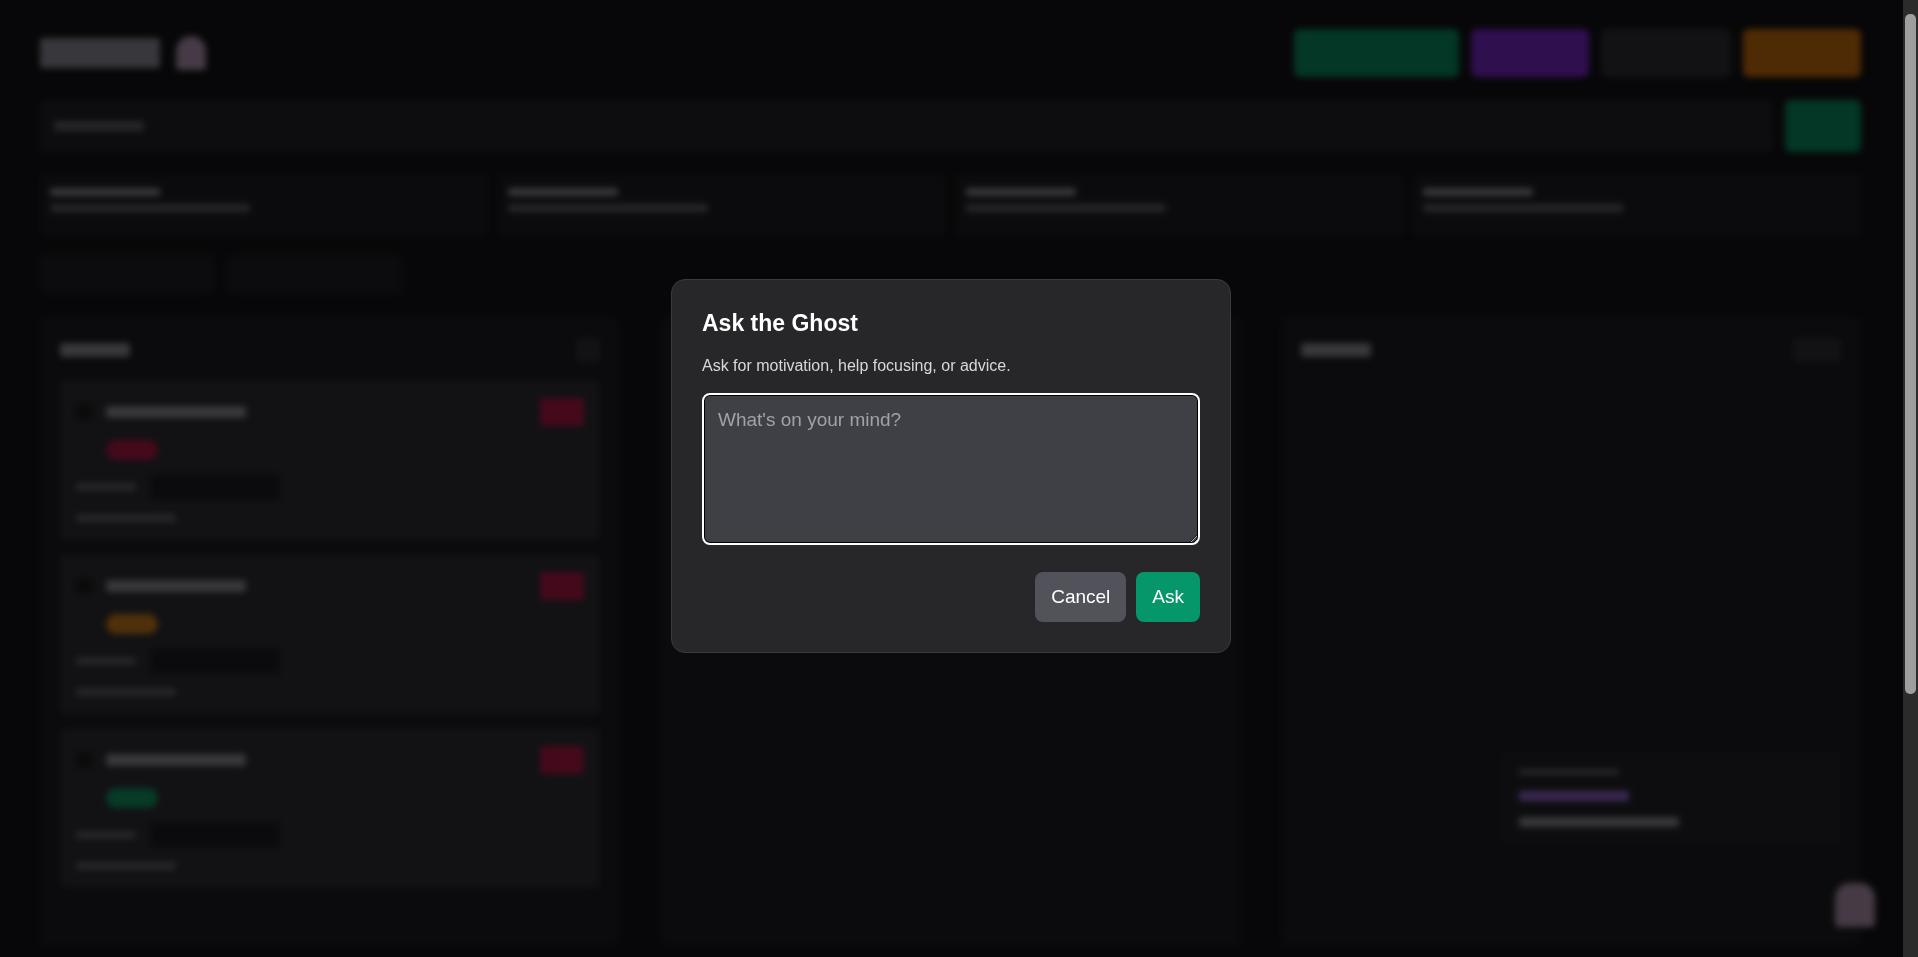 This screenshot has width=1918, height=957. What do you see at coordinates (951, 469) in the screenshot?
I see `question-field: What's on your mind?` at bounding box center [951, 469].